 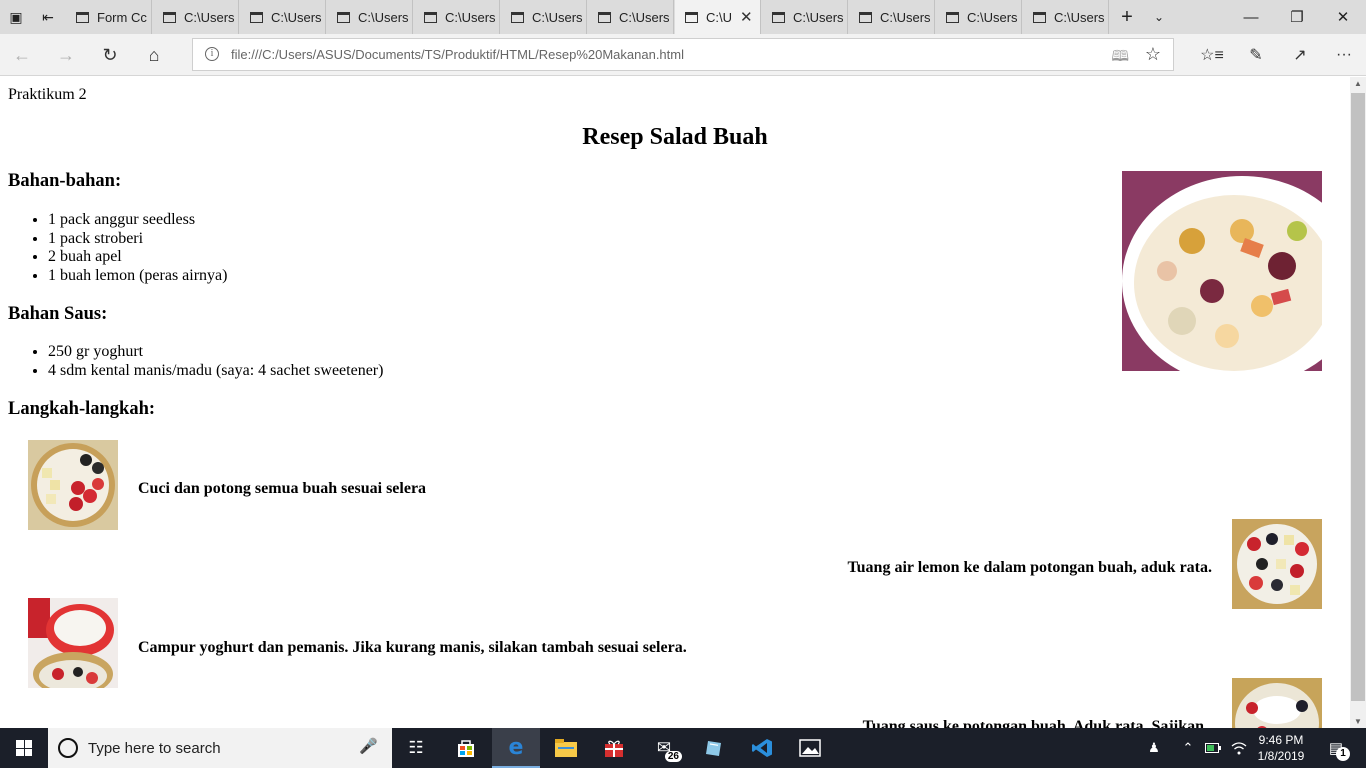 I want to click on list-item: 1 pack anggur seedless, so click(x=137, y=220).